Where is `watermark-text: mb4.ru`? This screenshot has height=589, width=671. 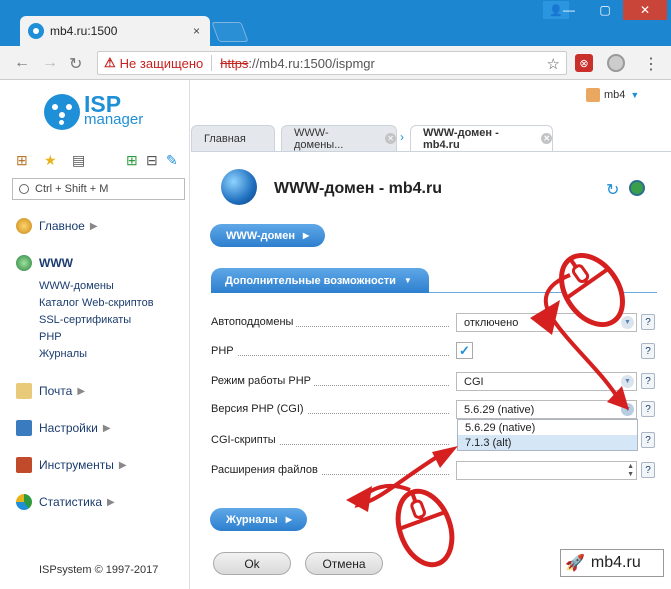
watermark-text: mb4.ru is located at coordinates (615, 562).